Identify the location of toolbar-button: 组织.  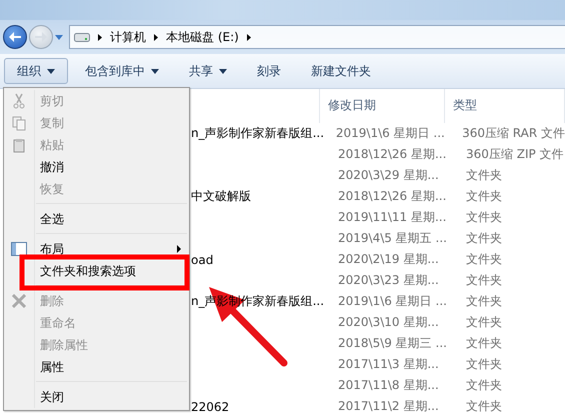
(36, 71).